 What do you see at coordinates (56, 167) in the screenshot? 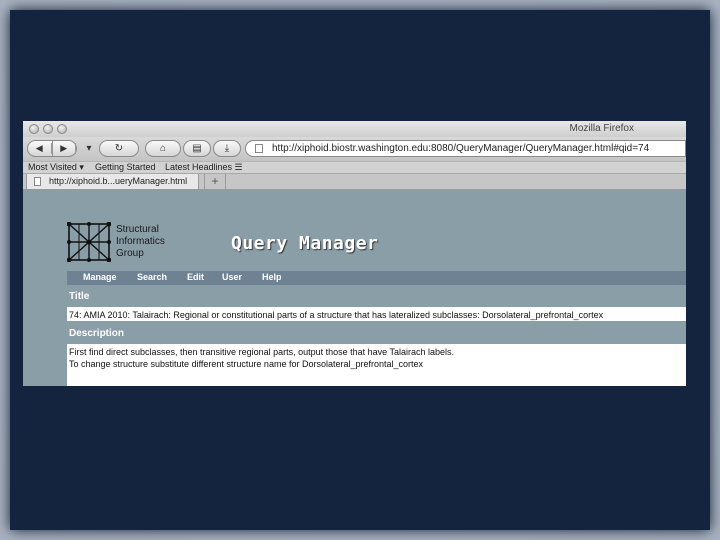
I see `bookmark-most-visited: Most Visited ▾` at bounding box center [56, 167].